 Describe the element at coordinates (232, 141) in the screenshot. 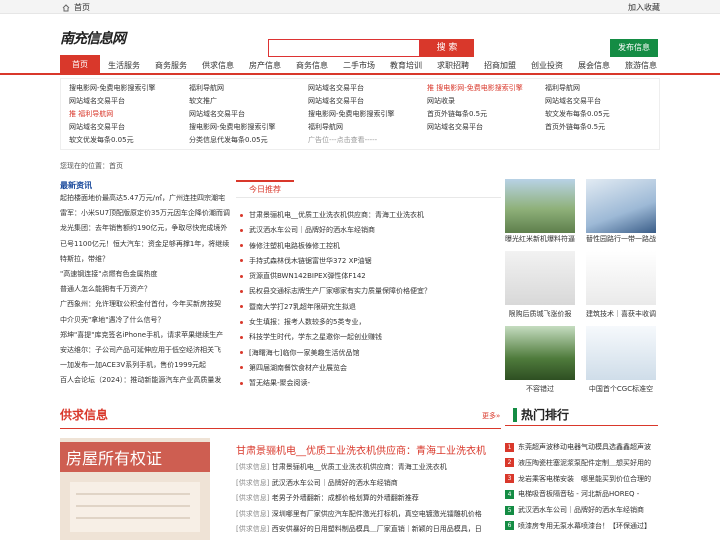

I see `link-item: 分类信息代发每条0.05元` at that location.